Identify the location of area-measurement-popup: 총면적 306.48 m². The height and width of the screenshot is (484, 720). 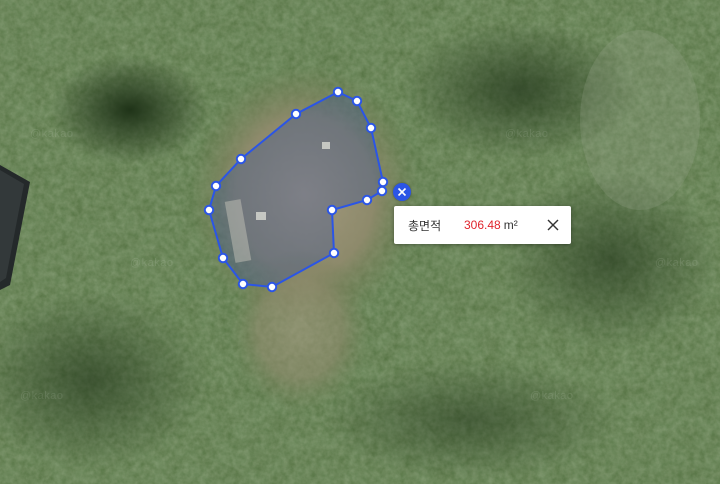
(482, 225).